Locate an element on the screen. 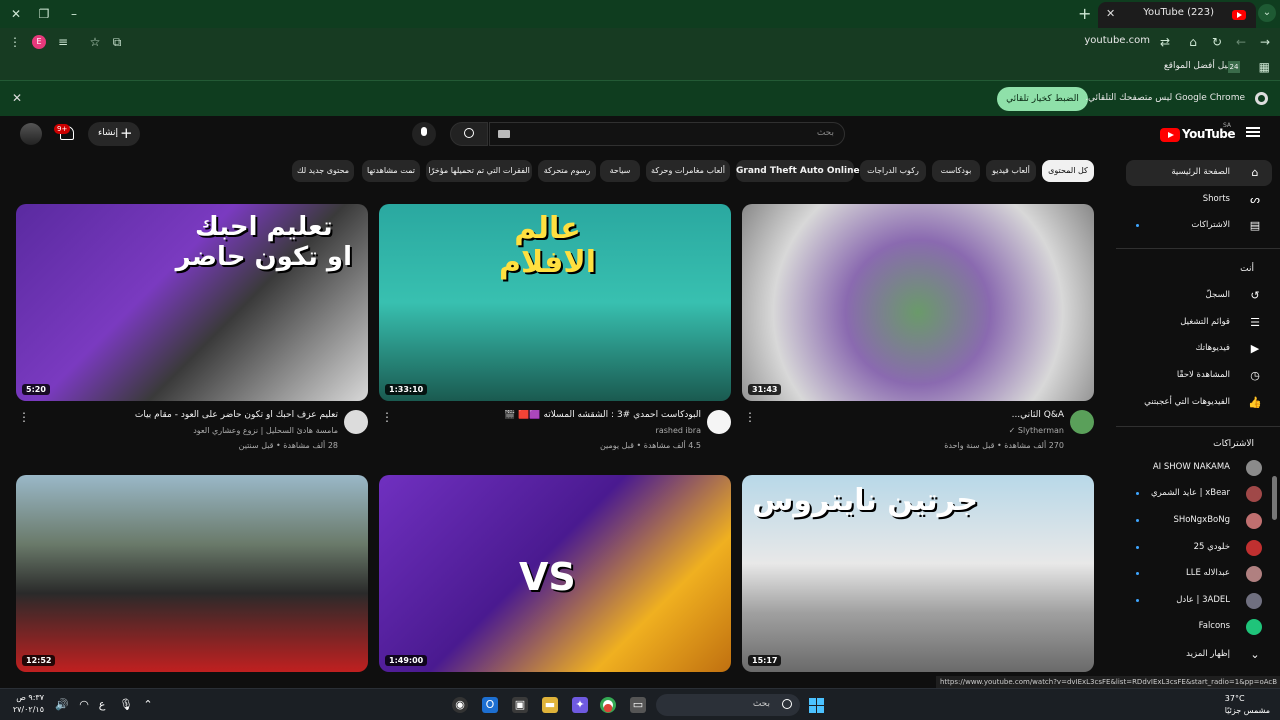  wifi-icon: ◠ is located at coordinates (84, 705).